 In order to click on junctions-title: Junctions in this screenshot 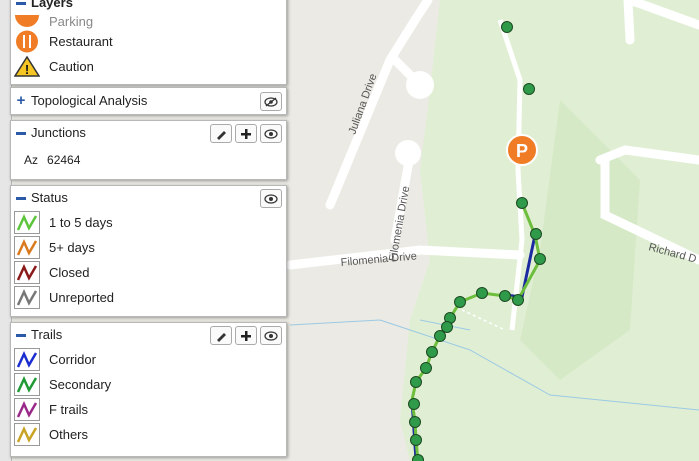, I will do `click(58, 132)`.